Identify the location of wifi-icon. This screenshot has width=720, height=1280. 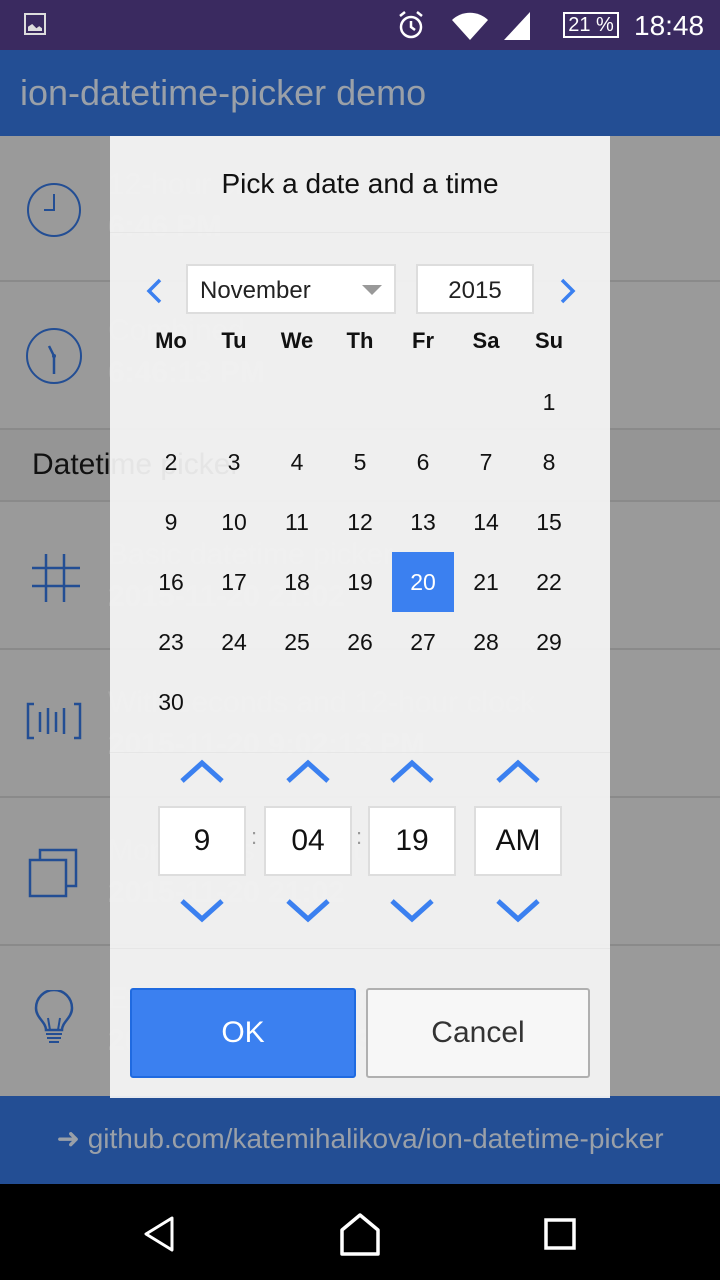
(470, 26).